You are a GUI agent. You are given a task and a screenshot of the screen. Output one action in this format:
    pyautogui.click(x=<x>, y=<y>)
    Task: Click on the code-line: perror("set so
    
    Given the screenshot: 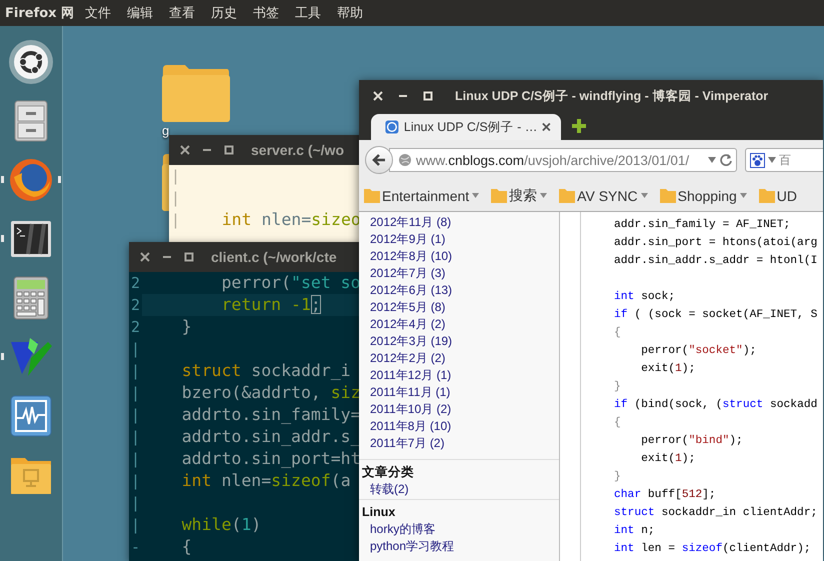 What is the action you would take?
    pyautogui.click(x=290, y=283)
    